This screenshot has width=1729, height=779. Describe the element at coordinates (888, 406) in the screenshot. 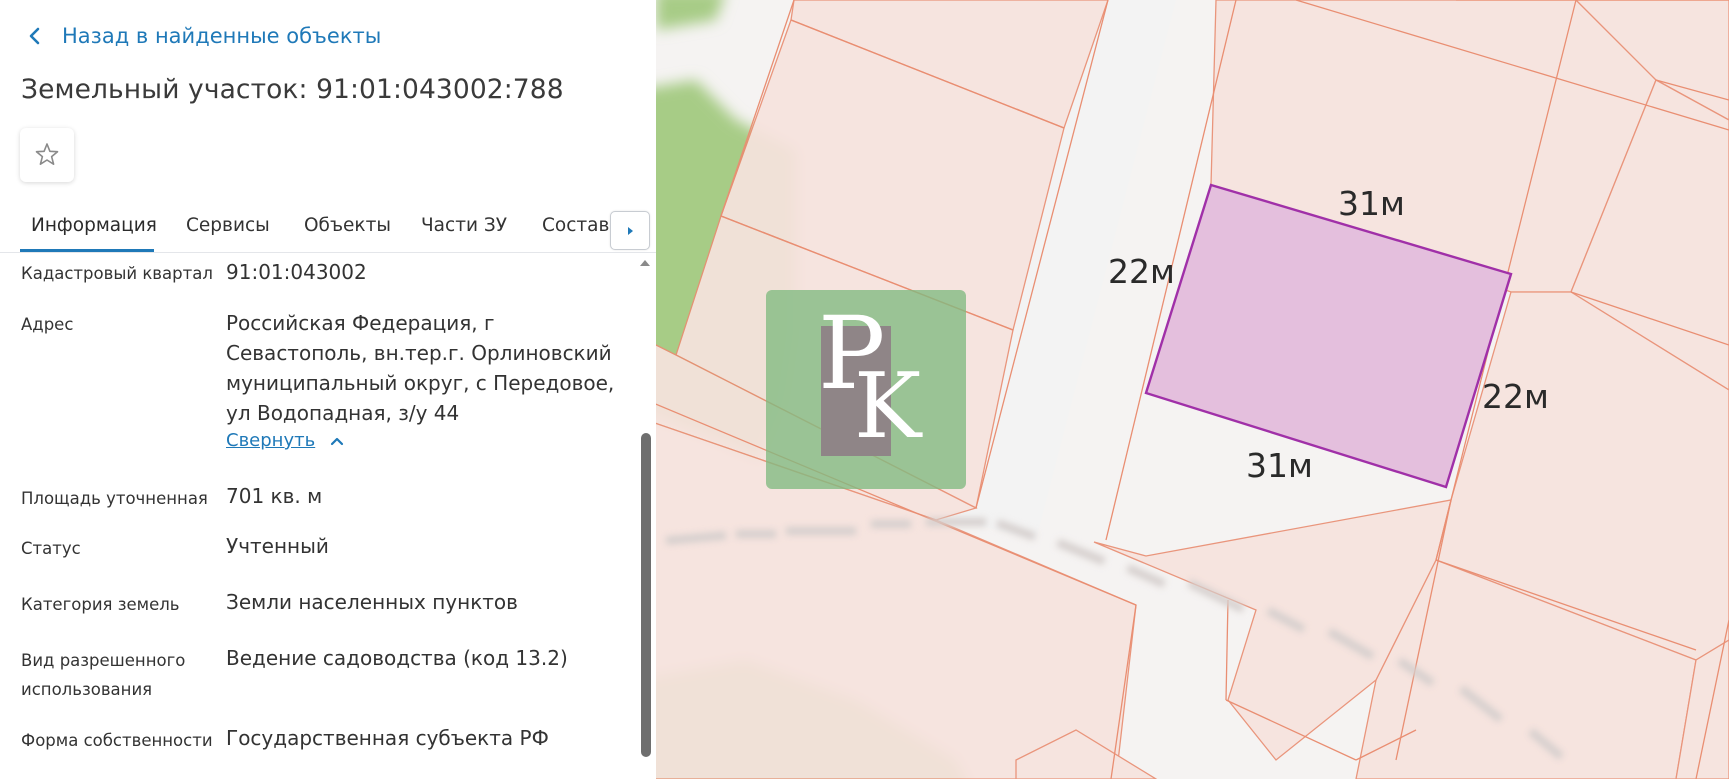

I see `logo-letter-k: K` at that location.